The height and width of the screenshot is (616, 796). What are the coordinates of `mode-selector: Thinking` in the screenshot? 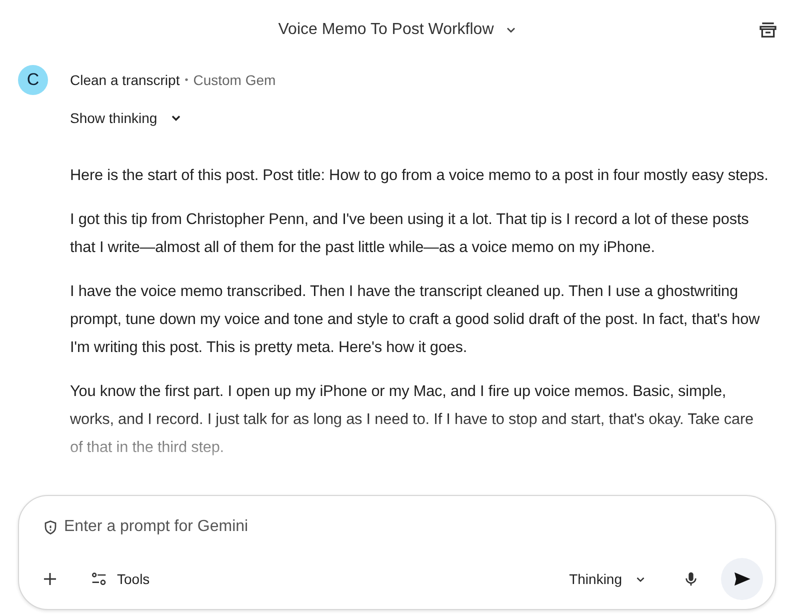 It's located at (608, 579).